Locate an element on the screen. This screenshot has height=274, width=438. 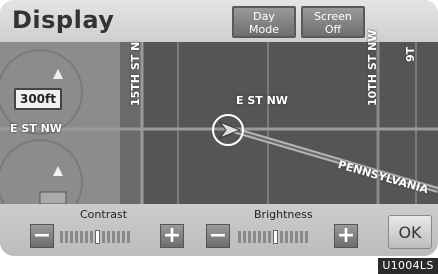
brightness-level-indicator is located at coordinates (285, 237).